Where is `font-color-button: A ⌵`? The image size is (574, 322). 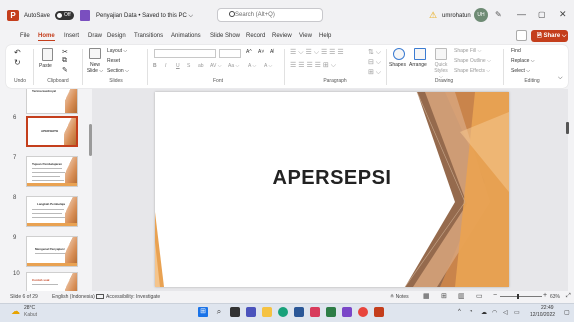
font-color-button: A ⌵ is located at coordinates (268, 66).